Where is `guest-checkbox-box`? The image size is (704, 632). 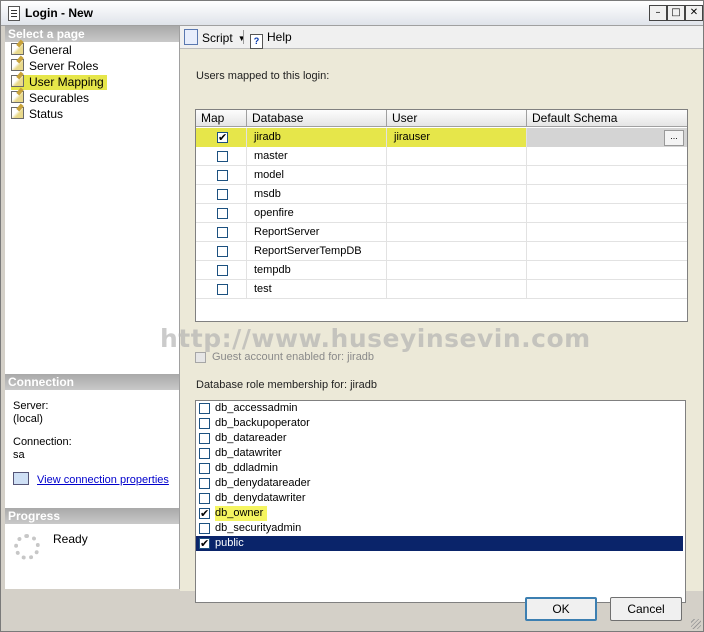
guest-checkbox-box is located at coordinates (200, 357).